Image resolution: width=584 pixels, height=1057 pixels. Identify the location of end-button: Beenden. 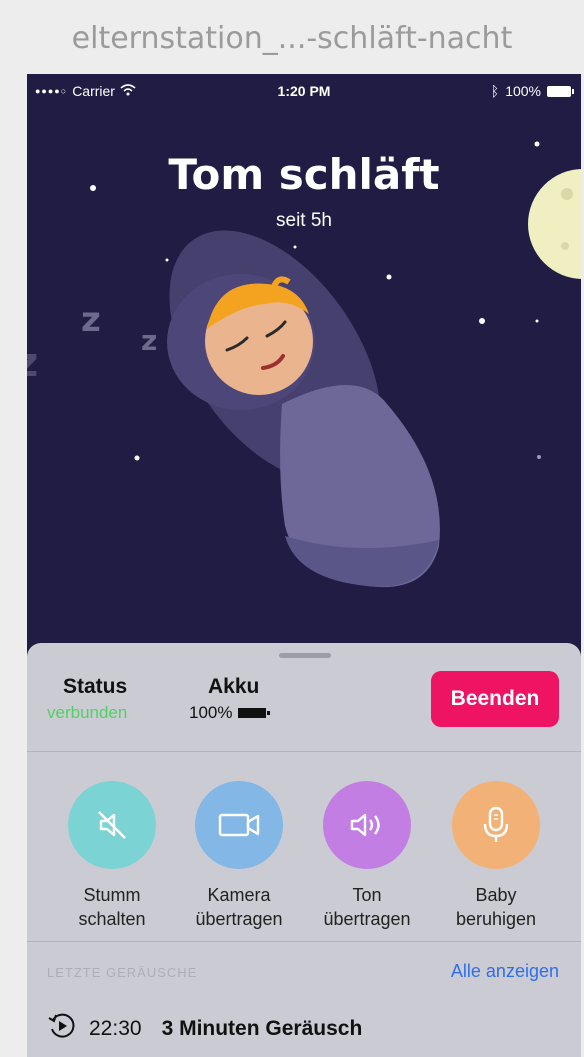
(495, 699).